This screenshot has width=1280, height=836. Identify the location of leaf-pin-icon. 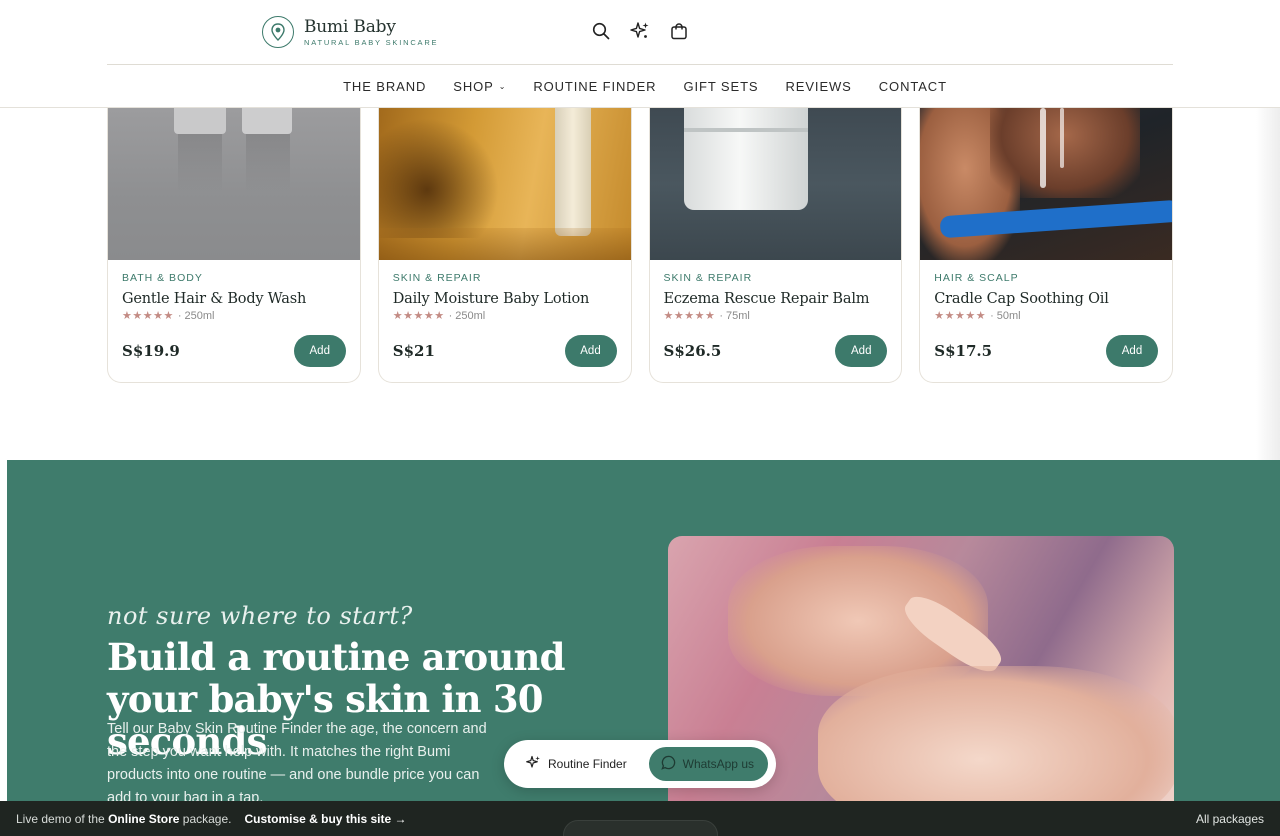
(278, 32).